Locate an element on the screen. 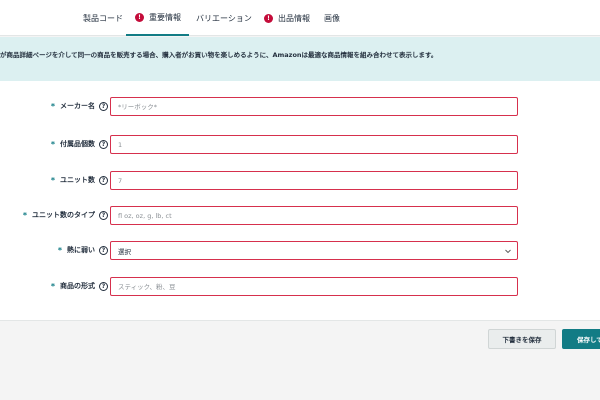 The image size is (600, 400). unit-type-input is located at coordinates (314, 215).